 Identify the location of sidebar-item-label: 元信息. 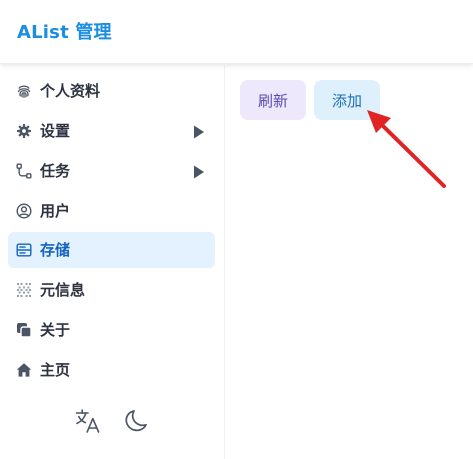
(63, 290).